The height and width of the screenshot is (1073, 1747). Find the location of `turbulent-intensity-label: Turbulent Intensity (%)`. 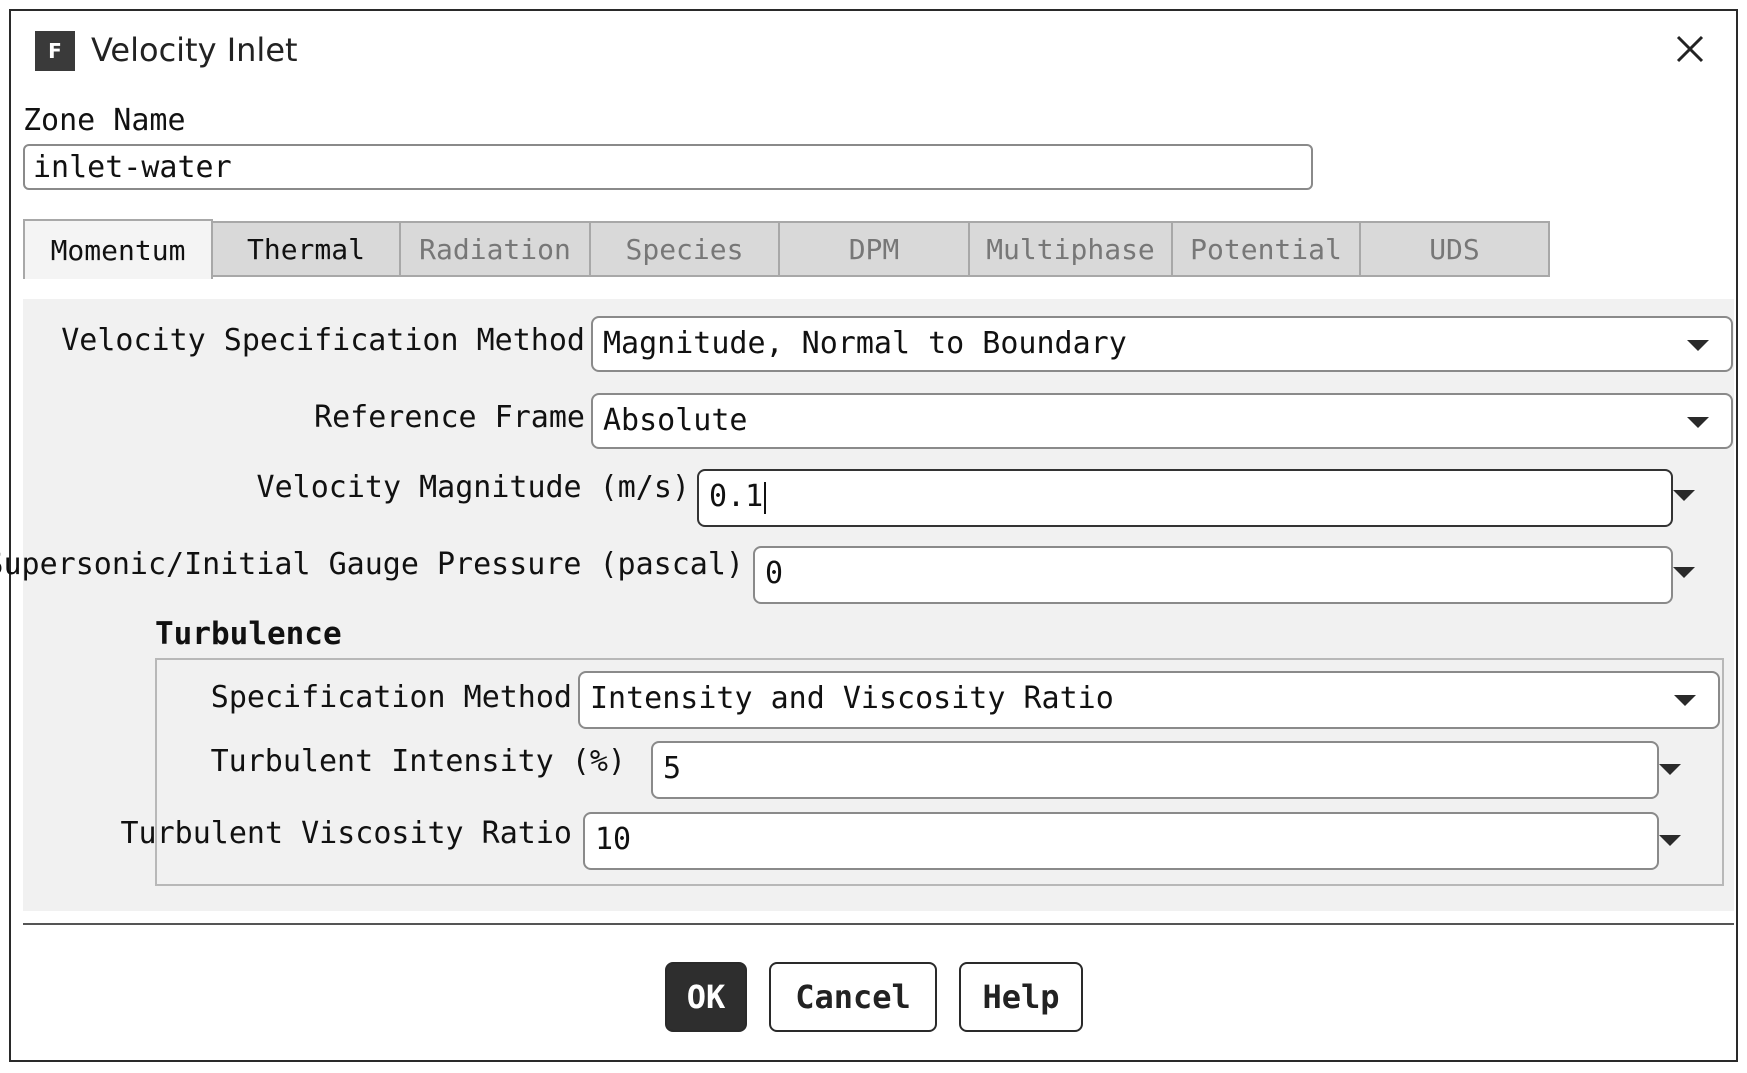

turbulent-intensity-label: Turbulent Intensity (%) is located at coordinates (418, 761).